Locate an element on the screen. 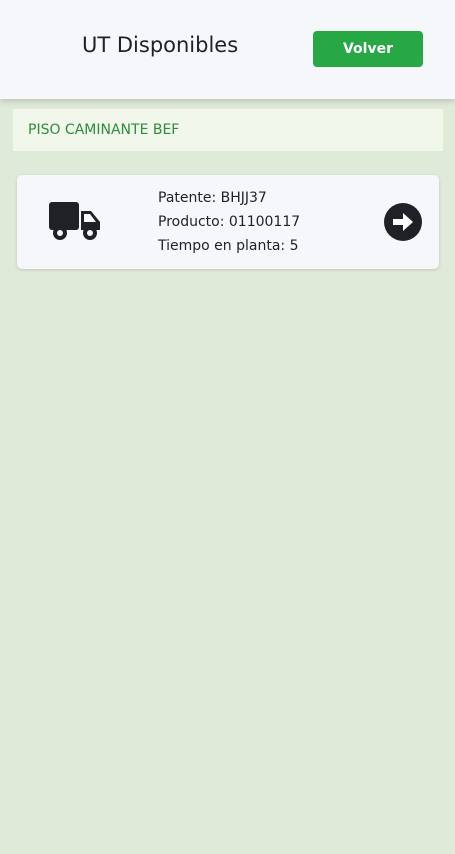 This screenshot has height=854, width=455. tiempo-text: Tiempo en planta: 5 is located at coordinates (228, 246).